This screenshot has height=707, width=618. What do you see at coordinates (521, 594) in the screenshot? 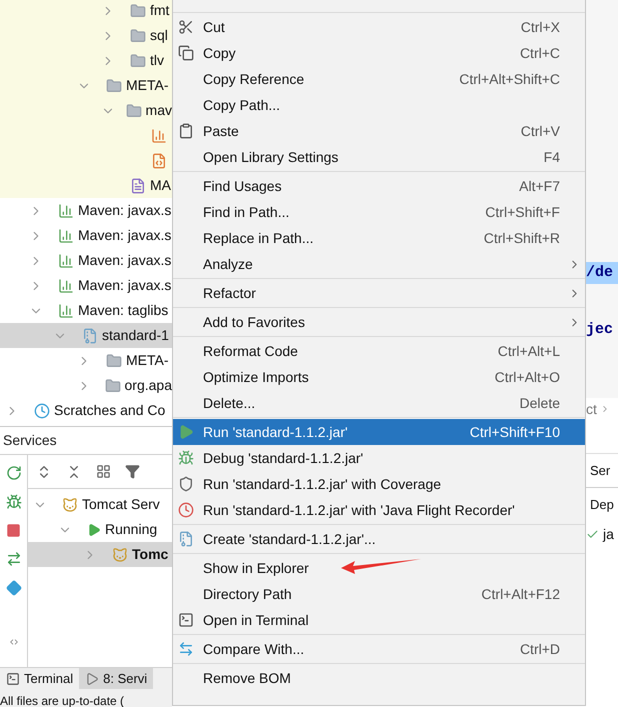
I see `shortcut-text: Ctrl+Alt+F12` at bounding box center [521, 594].